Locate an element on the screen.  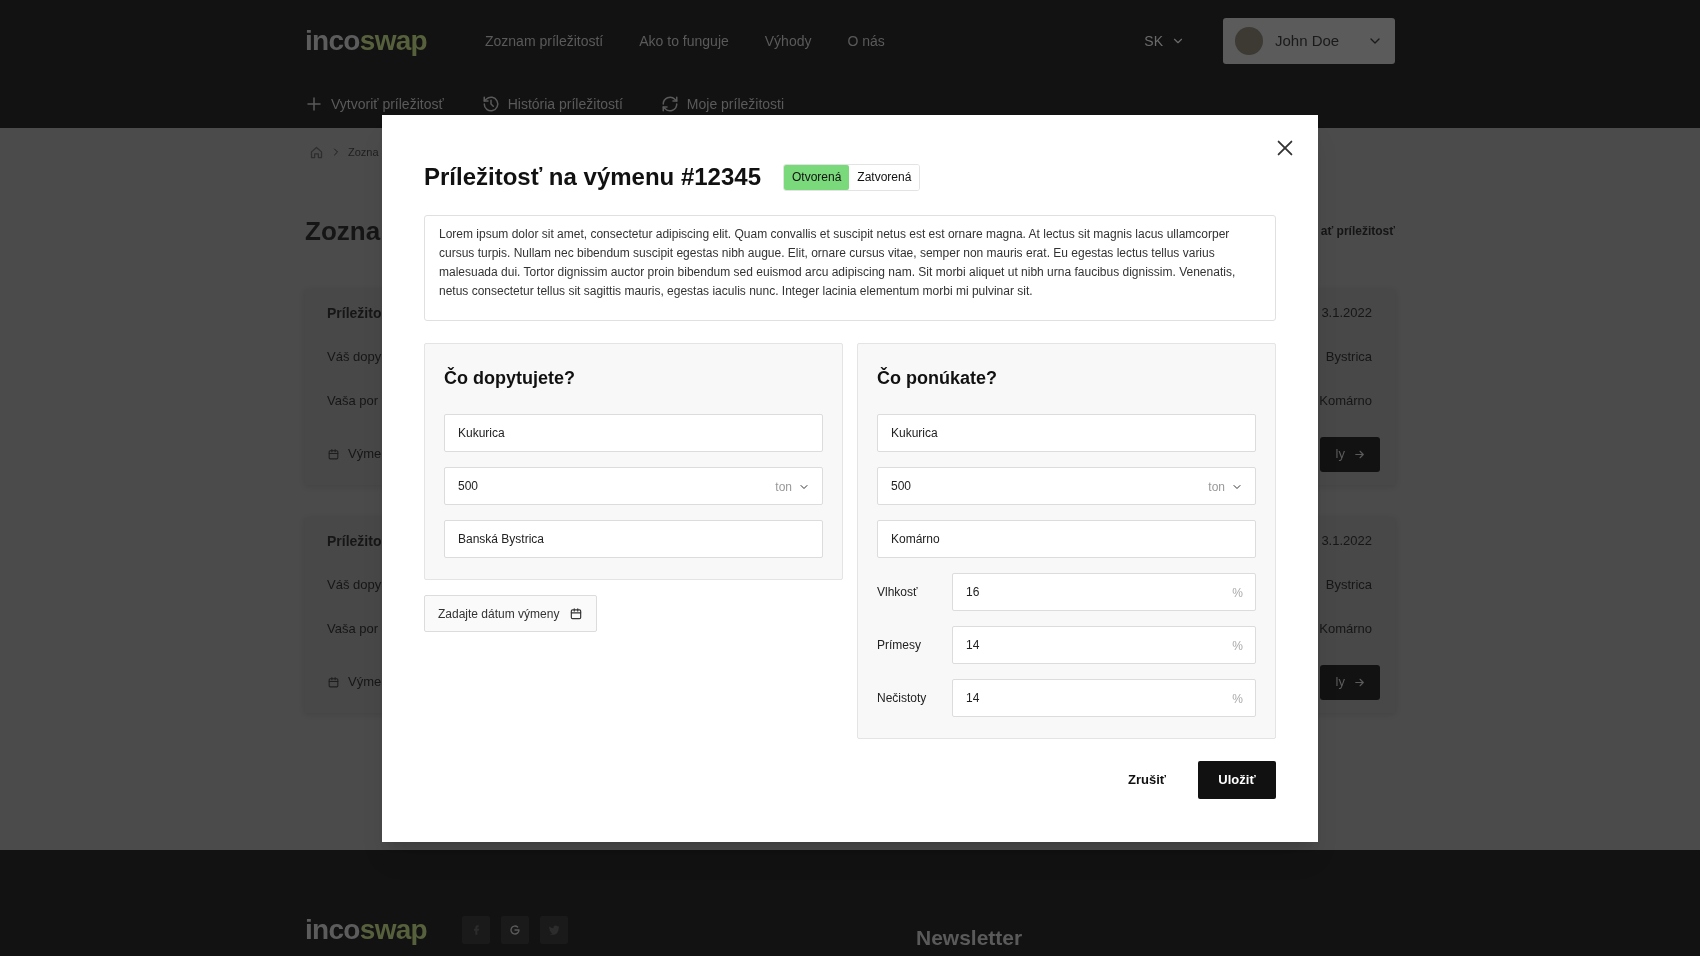
text-input: Komárno is located at coordinates (1066, 539).